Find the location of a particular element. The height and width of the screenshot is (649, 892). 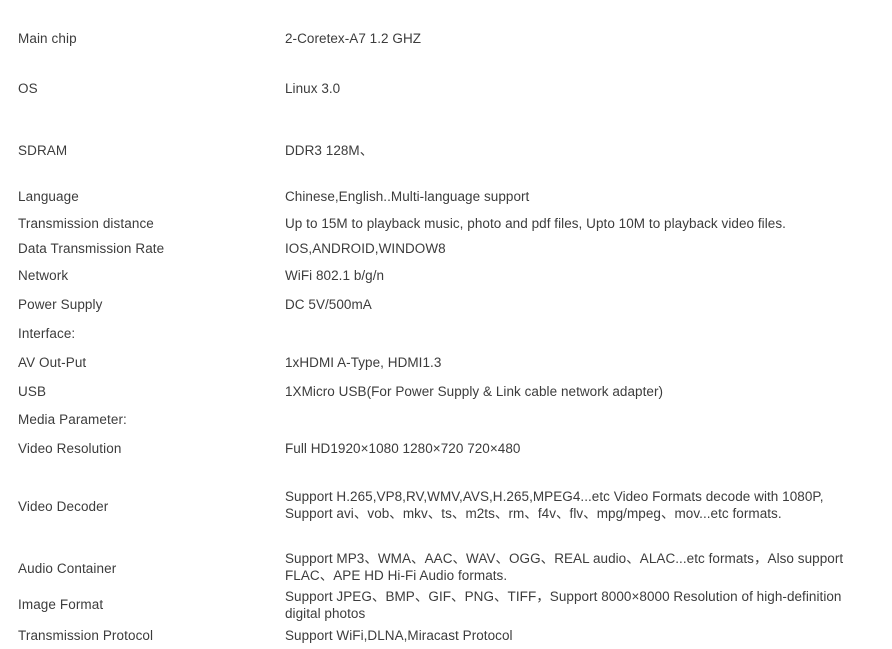

spec-value-line: 2-Coretex-A7 1.2 GHZ is located at coordinates (353, 38).